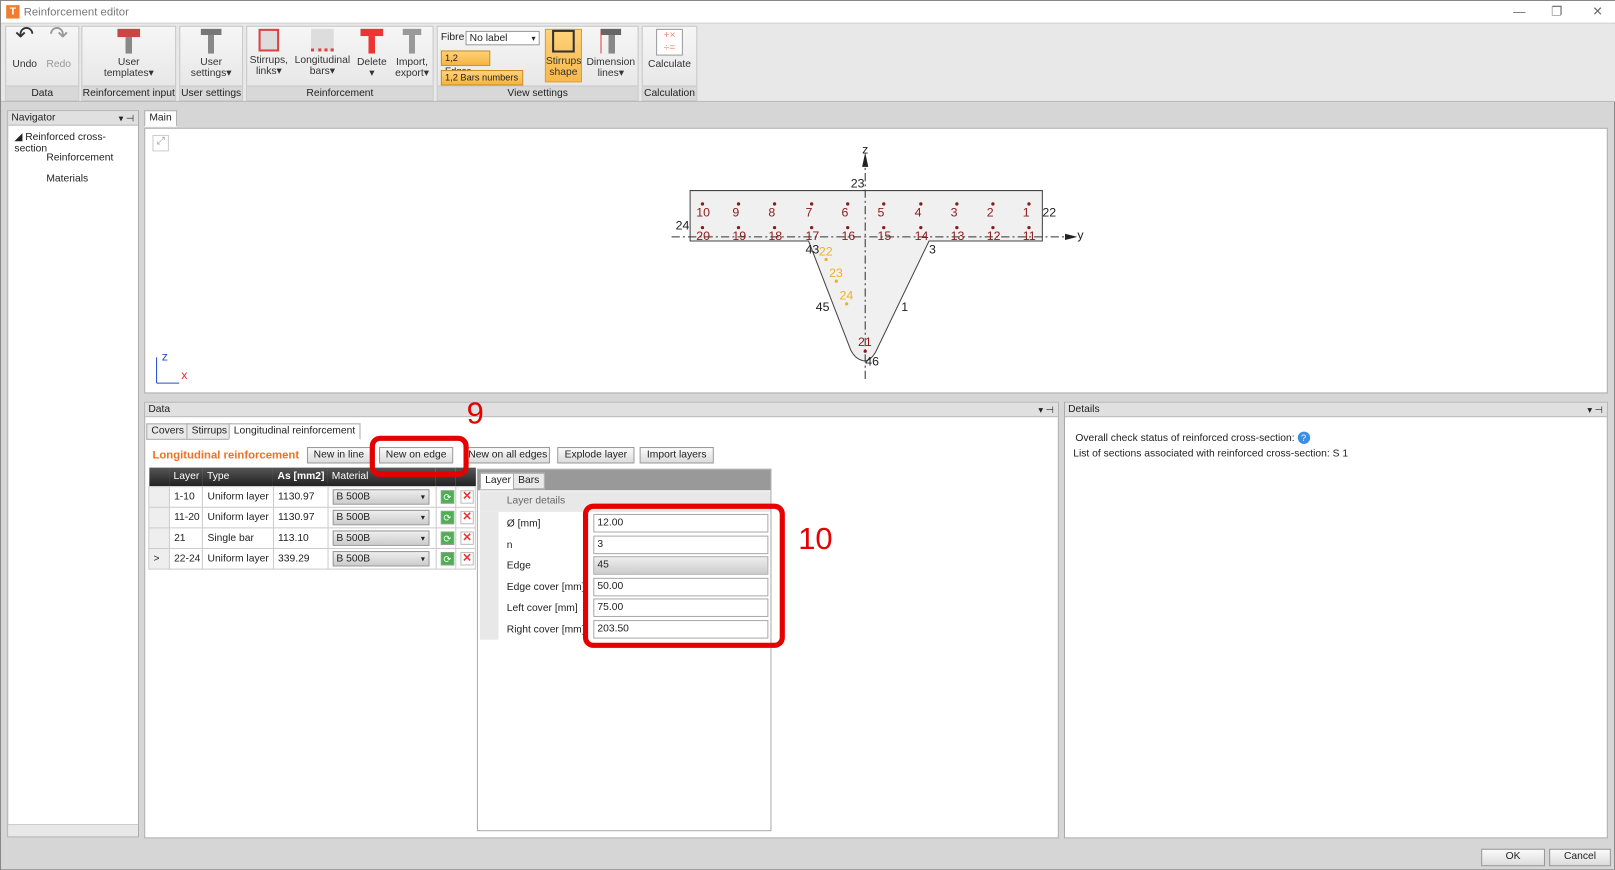  What do you see at coordinates (528, 481) in the screenshot?
I see `tab-bars: Bars` at bounding box center [528, 481].